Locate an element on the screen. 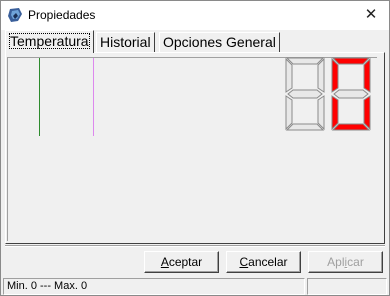 The height and width of the screenshot is (296, 390). tab-label: Temperatura is located at coordinates (49, 41).